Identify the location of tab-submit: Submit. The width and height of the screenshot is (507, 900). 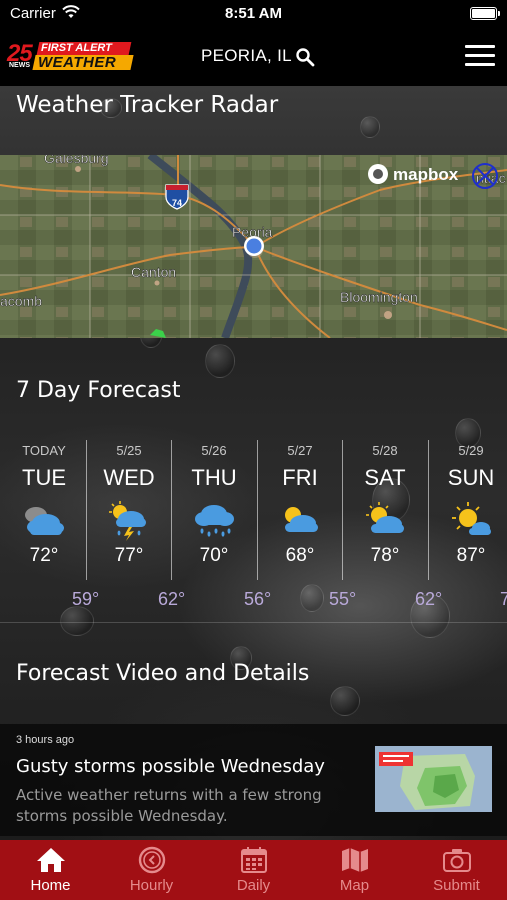
(456, 870).